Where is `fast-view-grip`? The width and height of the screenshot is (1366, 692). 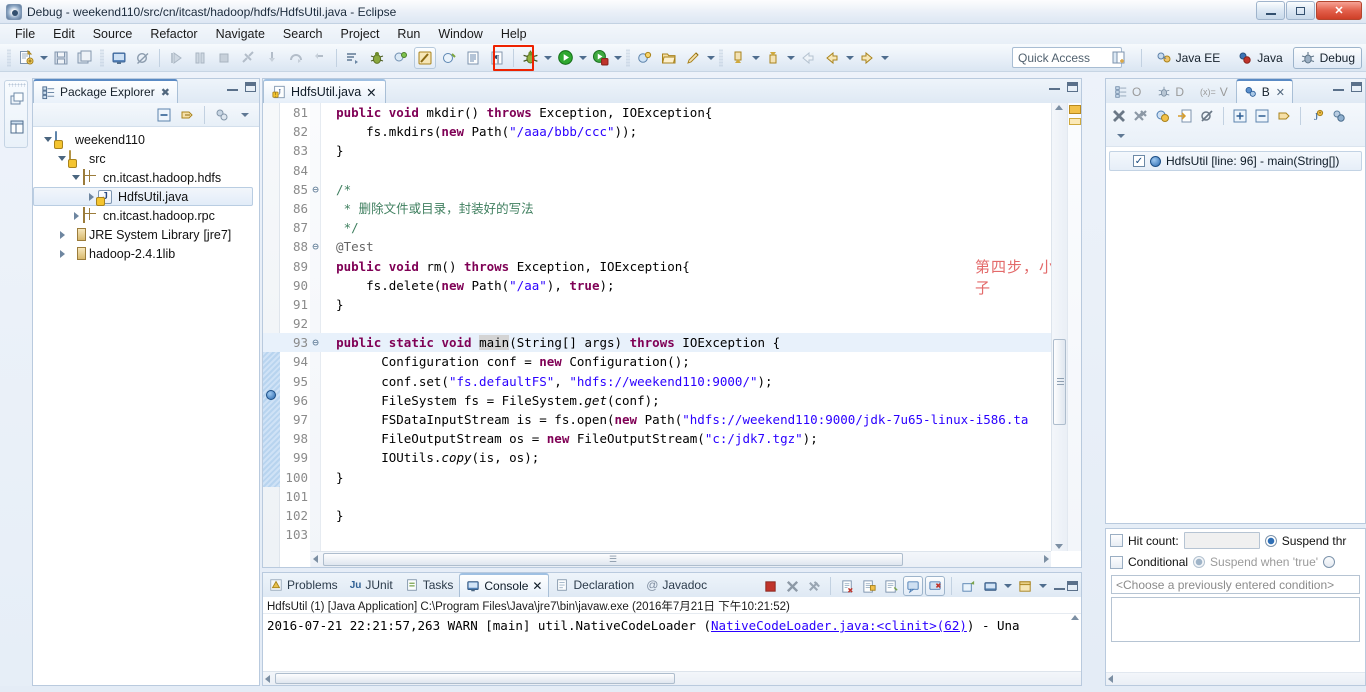
fast-view-grip is located at coordinates (17, 85).